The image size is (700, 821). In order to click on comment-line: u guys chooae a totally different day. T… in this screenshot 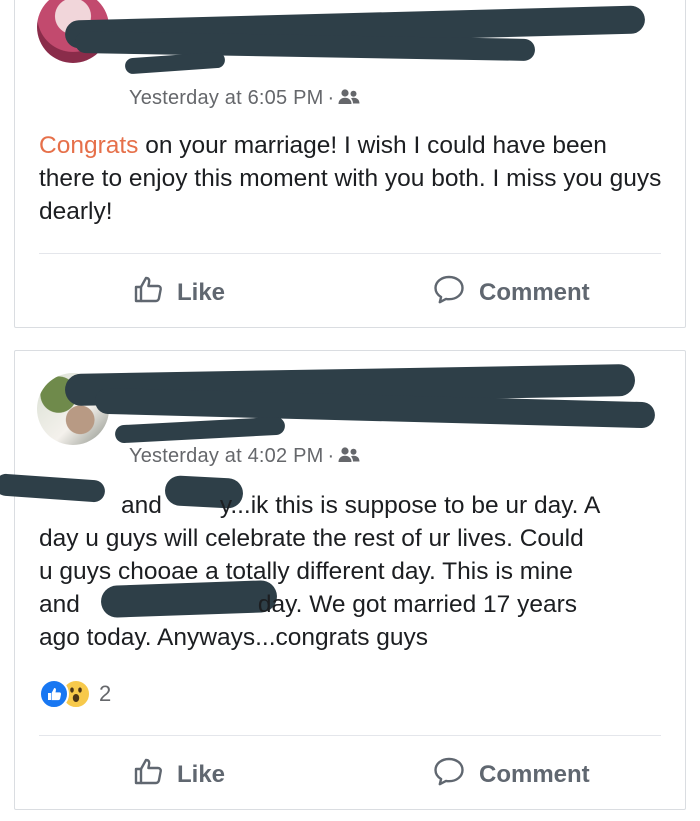, I will do `click(306, 571)`.